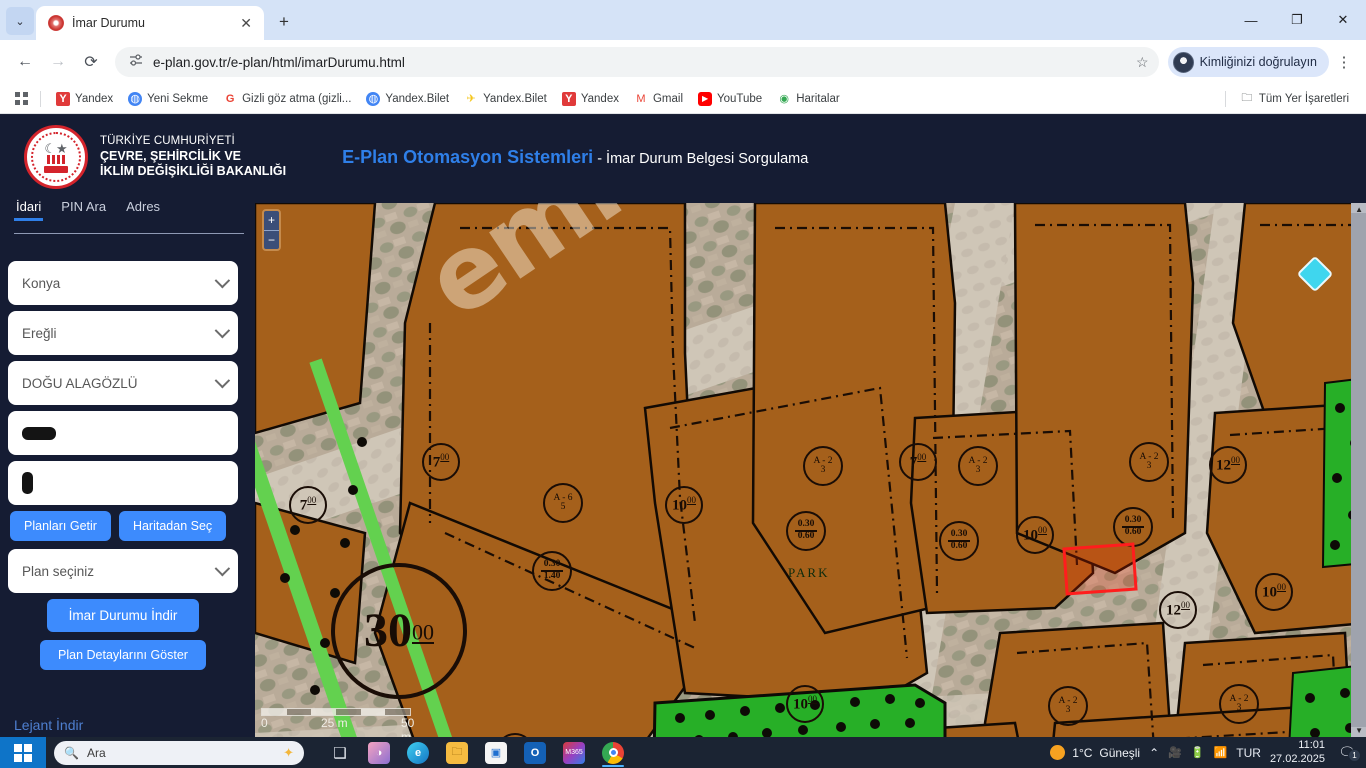 The image size is (1366, 768). I want to click on bookmark-item: ◉ Haritalar, so click(808, 99).